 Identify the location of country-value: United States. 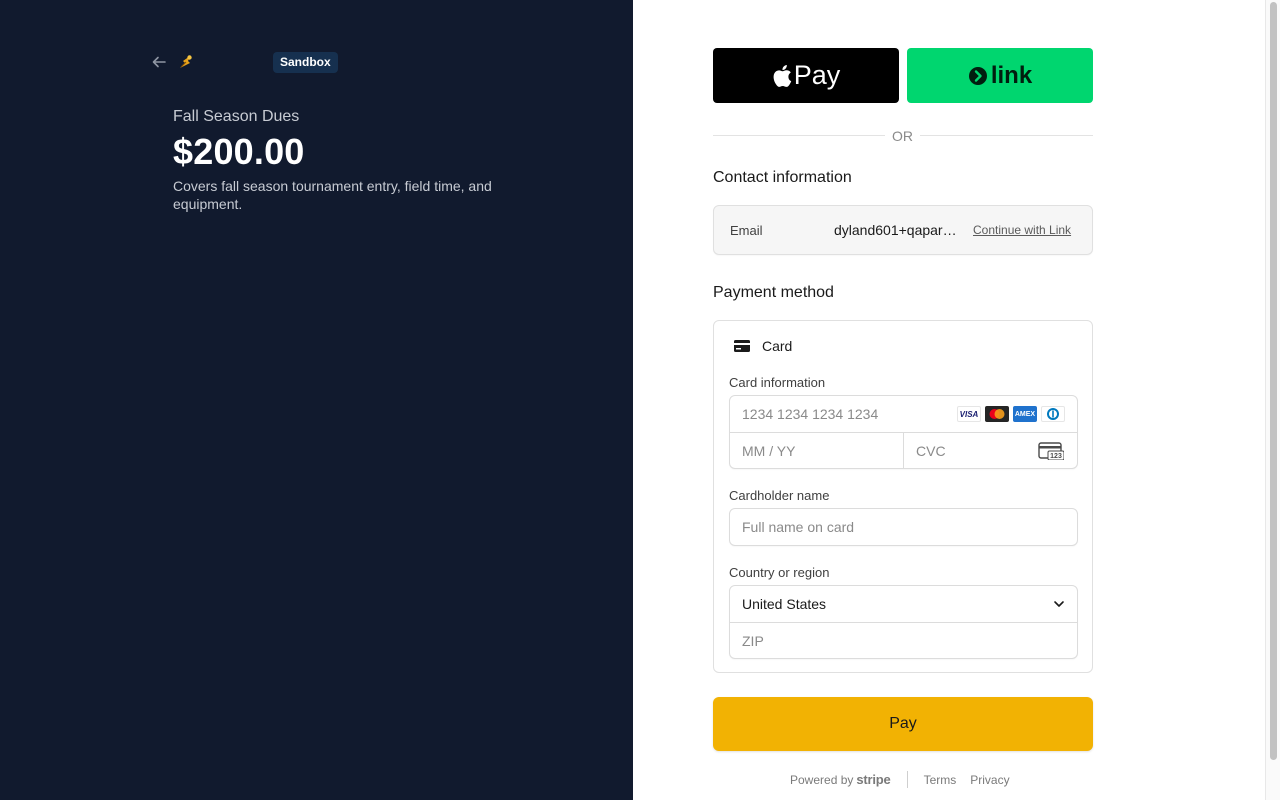
(784, 604).